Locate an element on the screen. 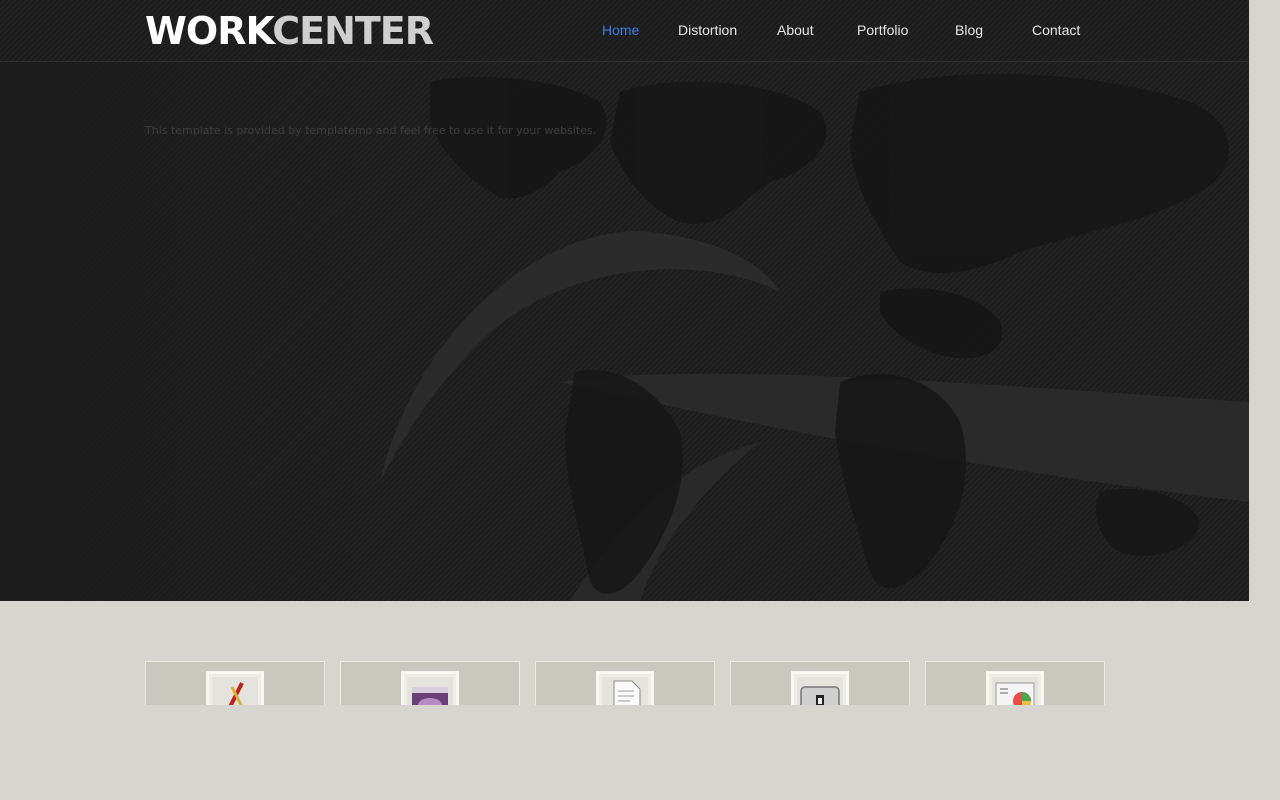 This screenshot has width=1280, height=800. media-window-icon is located at coordinates (430, 691).